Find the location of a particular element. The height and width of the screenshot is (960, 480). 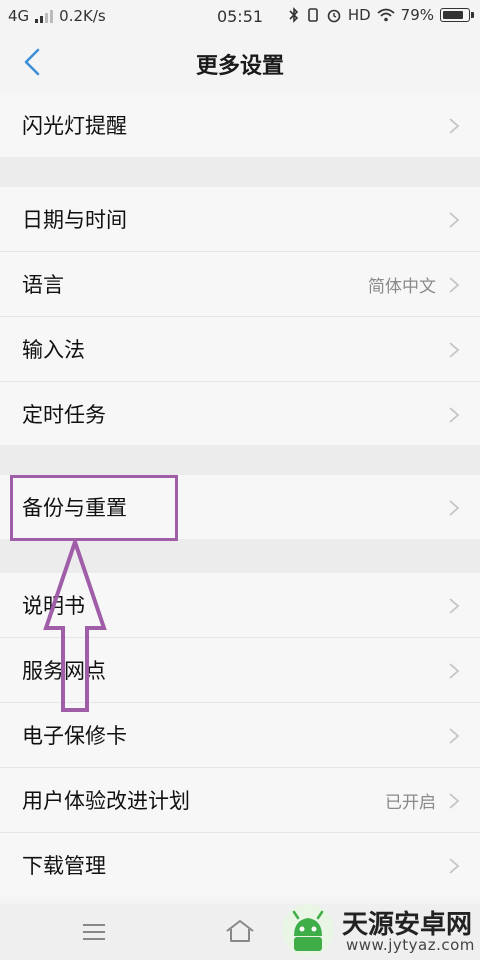

setting-label: 用户体验改进计划 is located at coordinates (106, 801).